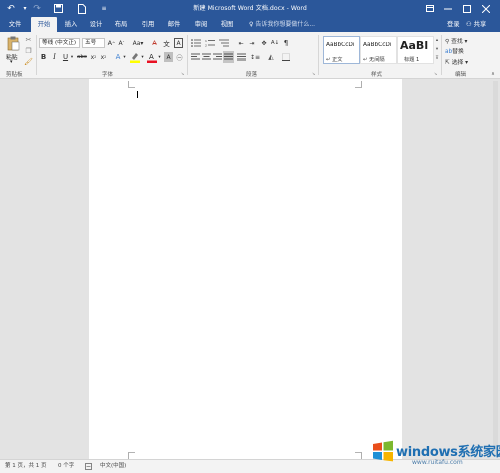  I want to click on language-indicator: 中文(中国), so click(113, 466).